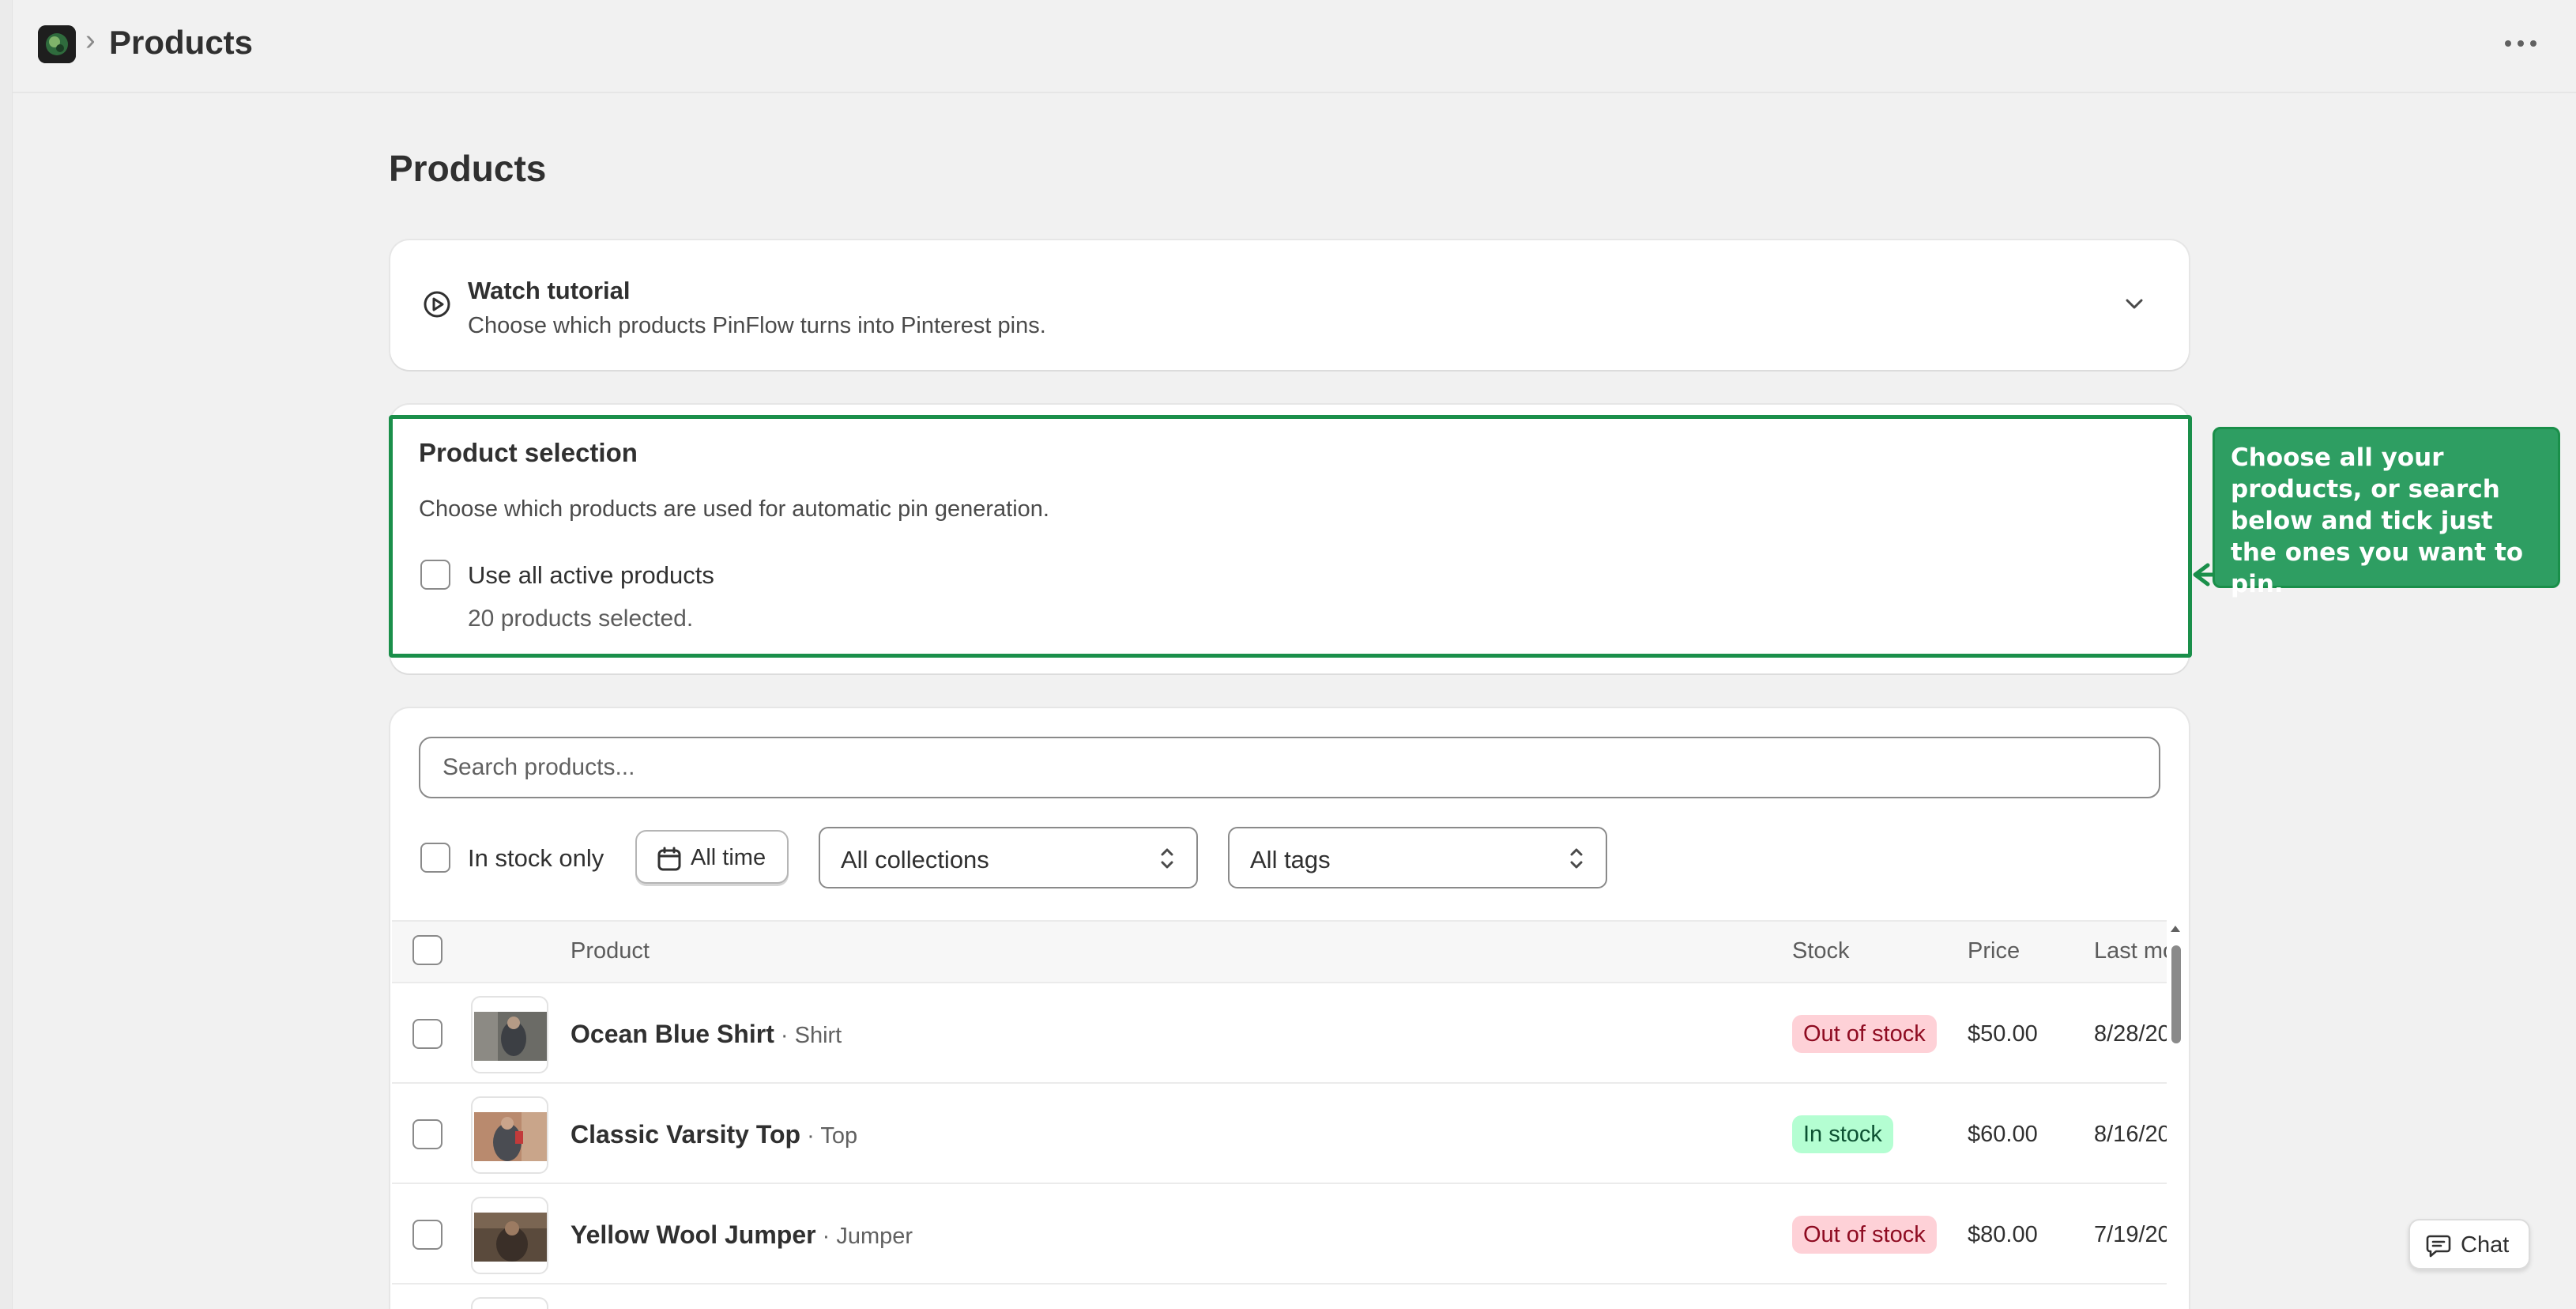 Image resolution: width=2576 pixels, height=1309 pixels. I want to click on product-type: · Shirt, so click(808, 1035).